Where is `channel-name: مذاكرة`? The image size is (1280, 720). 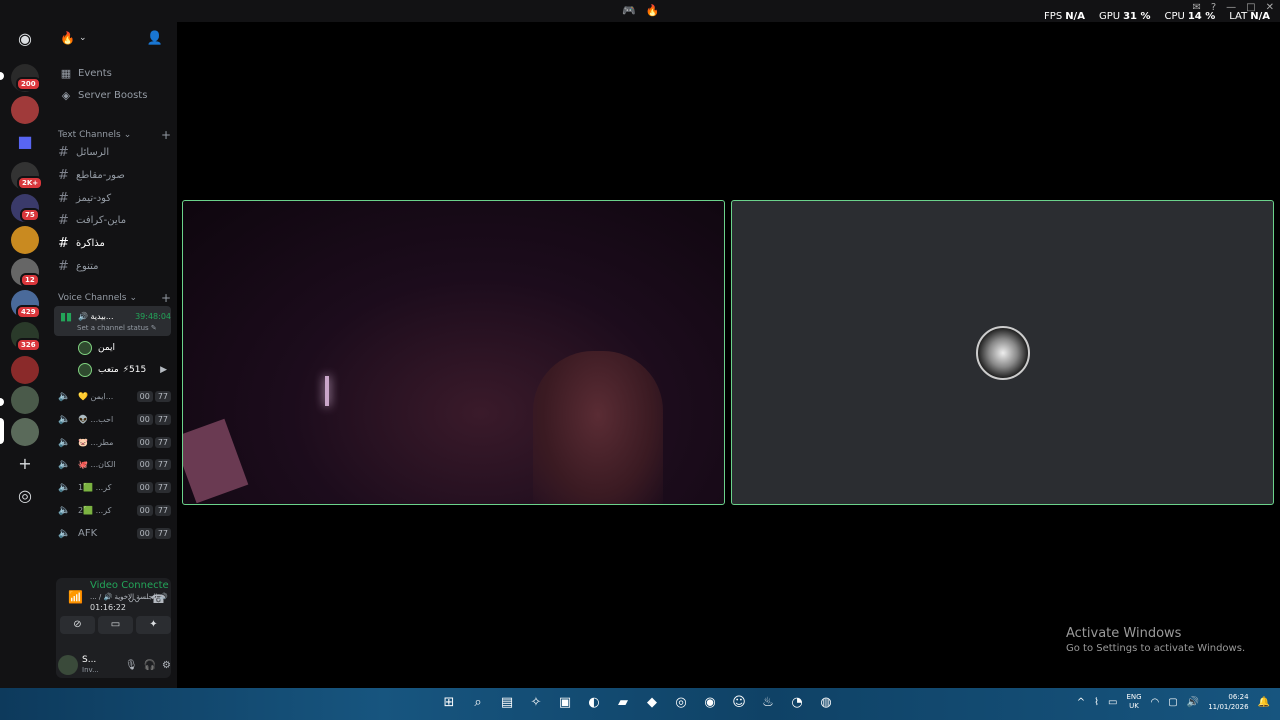 channel-name: مذاكرة is located at coordinates (90, 243).